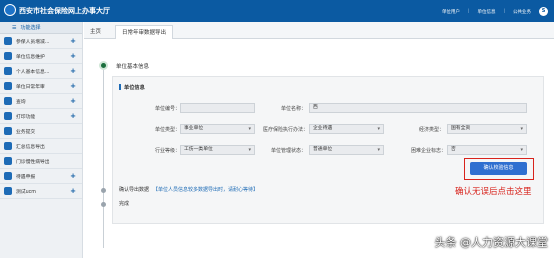 This screenshot has height=258, width=554. What do you see at coordinates (41, 146) in the screenshot?
I see `sidebar-item-summary-export: 汇总信息导出` at bounding box center [41, 146].